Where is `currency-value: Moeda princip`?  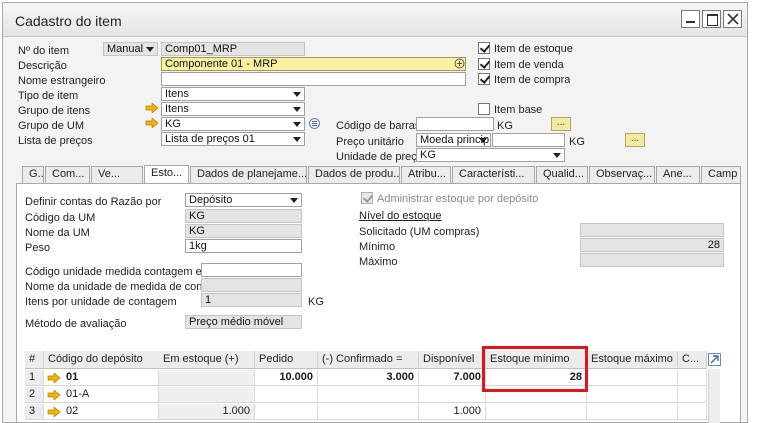 currency-value: Moeda princip is located at coordinates (455, 140).